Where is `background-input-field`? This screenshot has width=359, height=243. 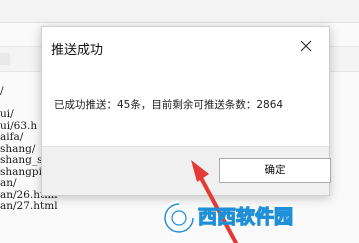
background-input-field is located at coordinates (5, 59).